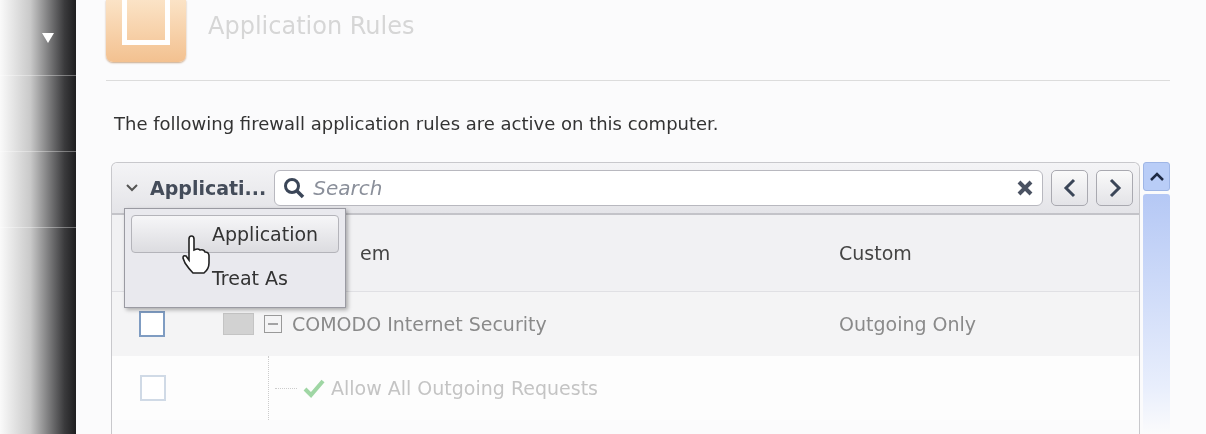 The image size is (1206, 434). Describe the element at coordinates (989, 253) in the screenshot. I see `column-header: Custom` at that location.